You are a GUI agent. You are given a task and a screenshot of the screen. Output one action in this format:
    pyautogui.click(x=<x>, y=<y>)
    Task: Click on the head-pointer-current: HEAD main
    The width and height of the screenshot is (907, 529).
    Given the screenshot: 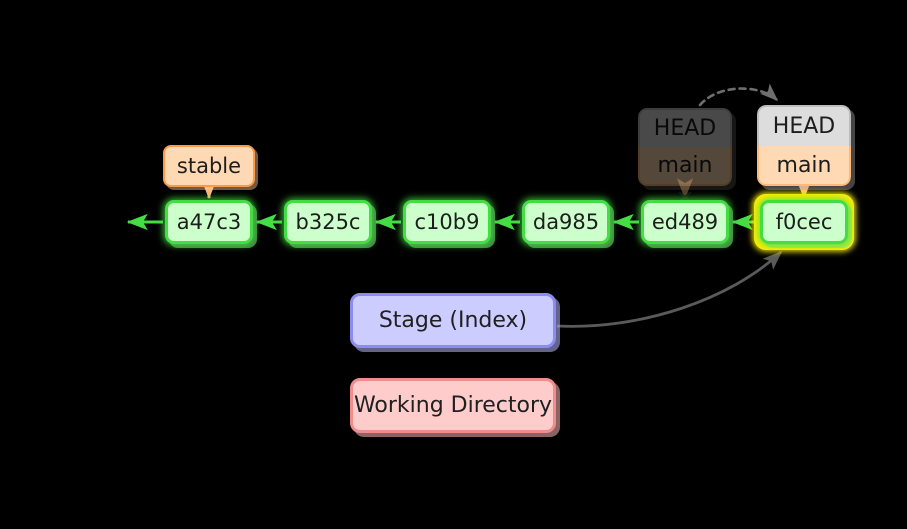 What is the action you would take?
    pyautogui.click(x=804, y=145)
    